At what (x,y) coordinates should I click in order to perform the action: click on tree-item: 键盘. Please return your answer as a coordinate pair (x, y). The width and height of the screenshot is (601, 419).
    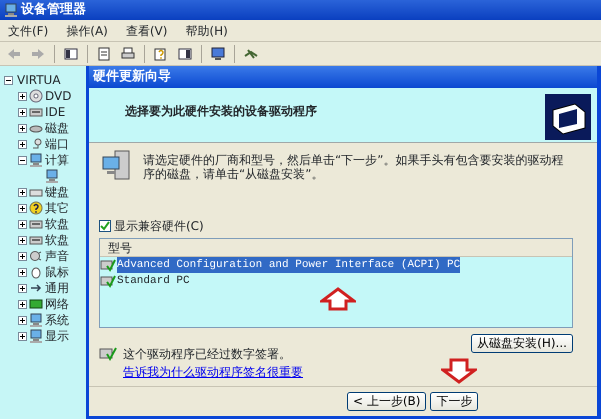
    Looking at the image, I should click on (57, 192).